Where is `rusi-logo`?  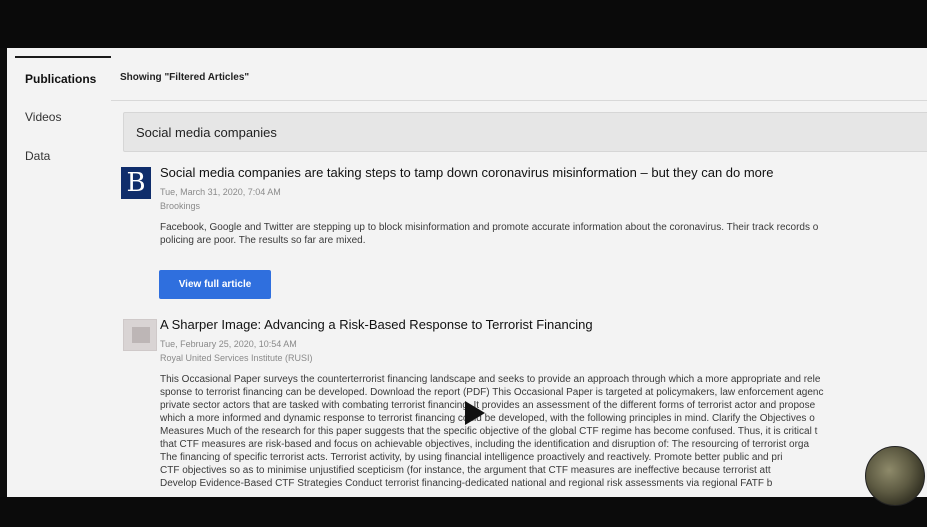
rusi-logo is located at coordinates (140, 335).